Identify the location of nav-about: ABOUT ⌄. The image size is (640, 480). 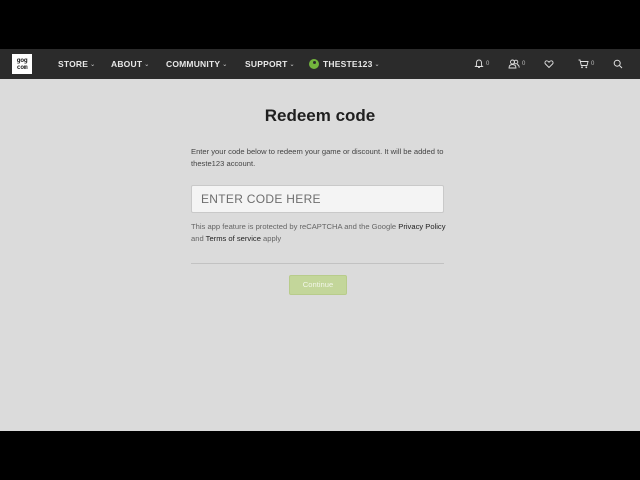
(130, 64).